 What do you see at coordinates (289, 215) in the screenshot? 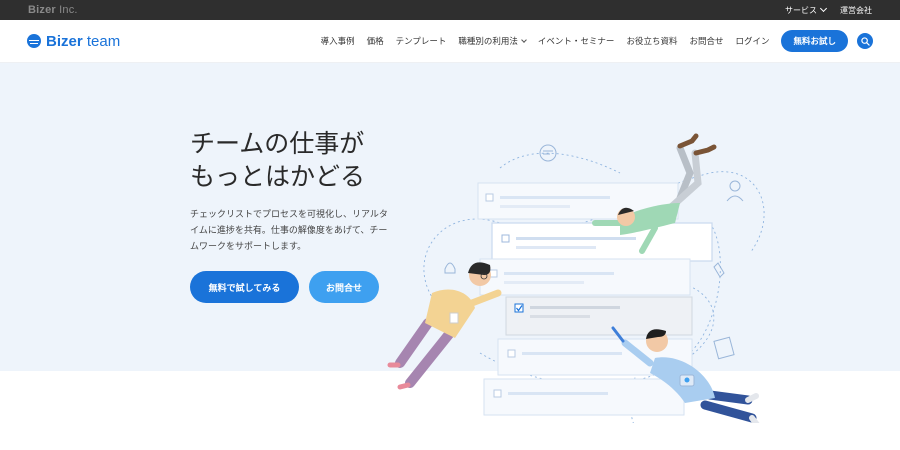
I see `hero-lead-line1: チェックリストでプロセスを可視化し、リアルタ` at bounding box center [289, 215].